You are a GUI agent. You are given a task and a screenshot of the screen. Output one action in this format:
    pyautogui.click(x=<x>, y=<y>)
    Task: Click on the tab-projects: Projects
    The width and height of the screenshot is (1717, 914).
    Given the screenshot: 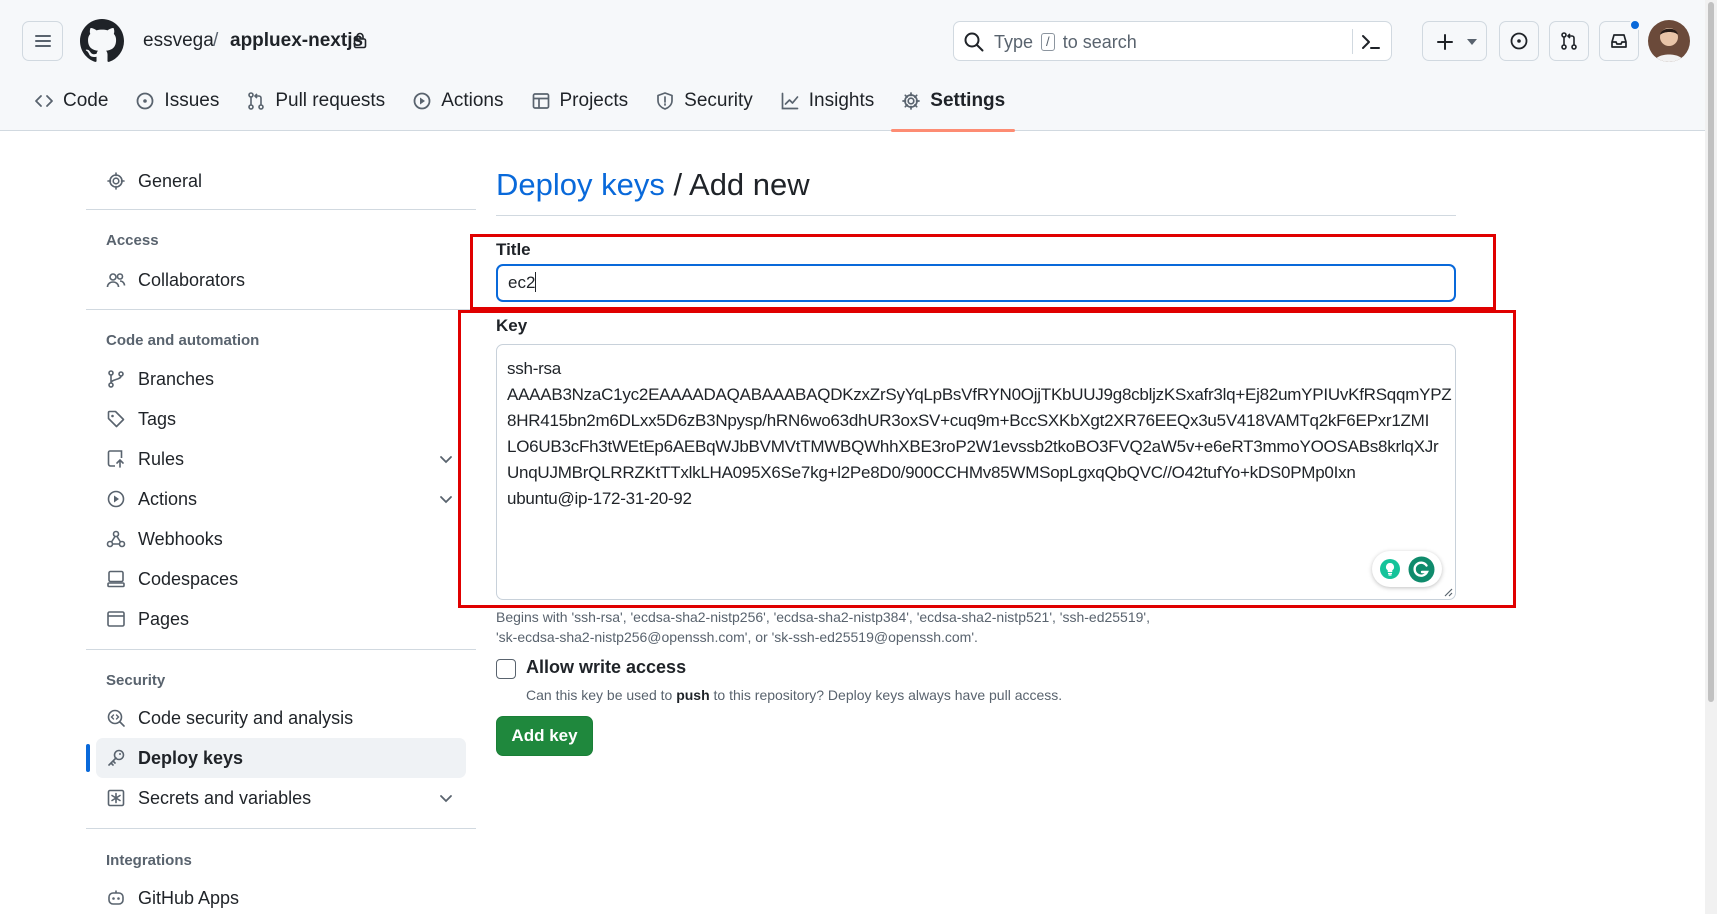 What is the action you would take?
    pyautogui.click(x=580, y=101)
    